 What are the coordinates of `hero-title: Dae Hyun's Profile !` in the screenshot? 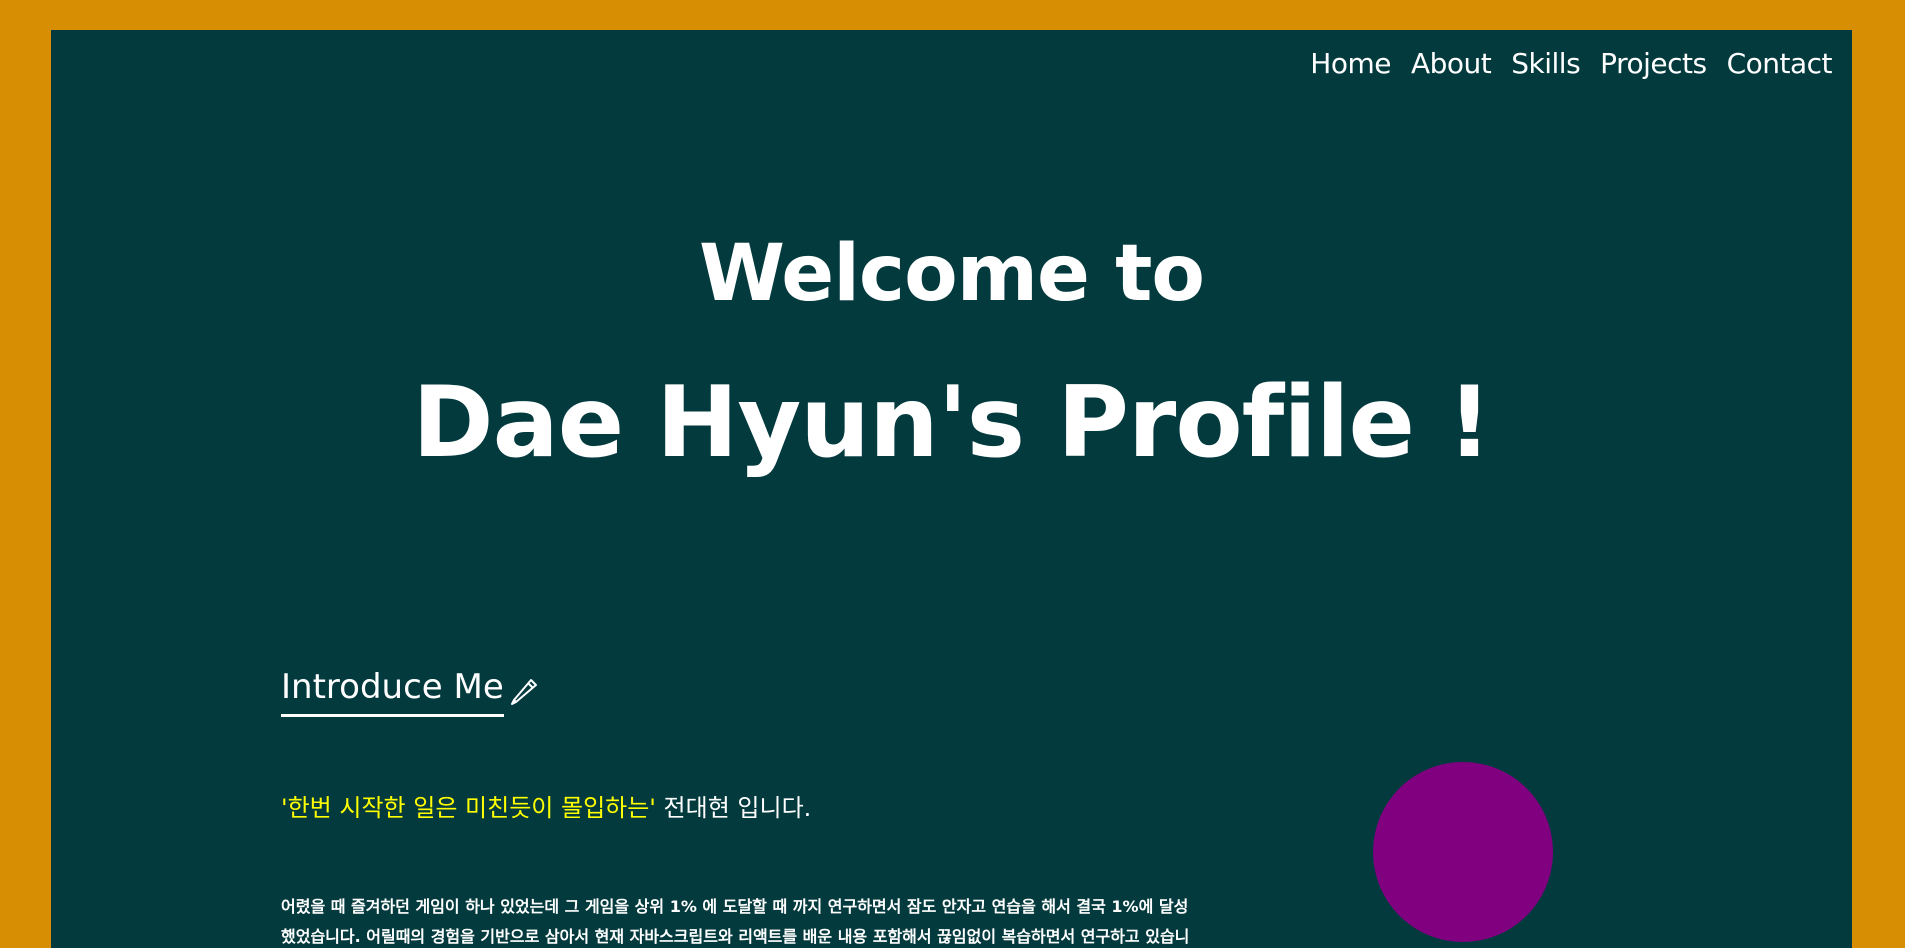 It's located at (952, 423).